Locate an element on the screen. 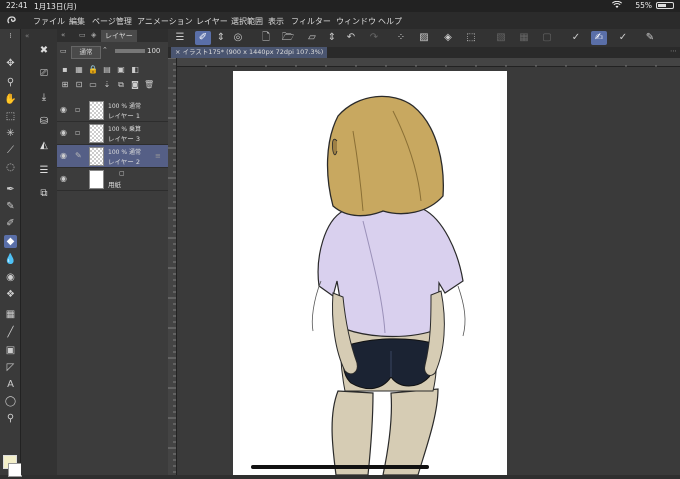 This screenshot has height=479, width=680. merge-down-icon: ⇣ is located at coordinates (107, 84).